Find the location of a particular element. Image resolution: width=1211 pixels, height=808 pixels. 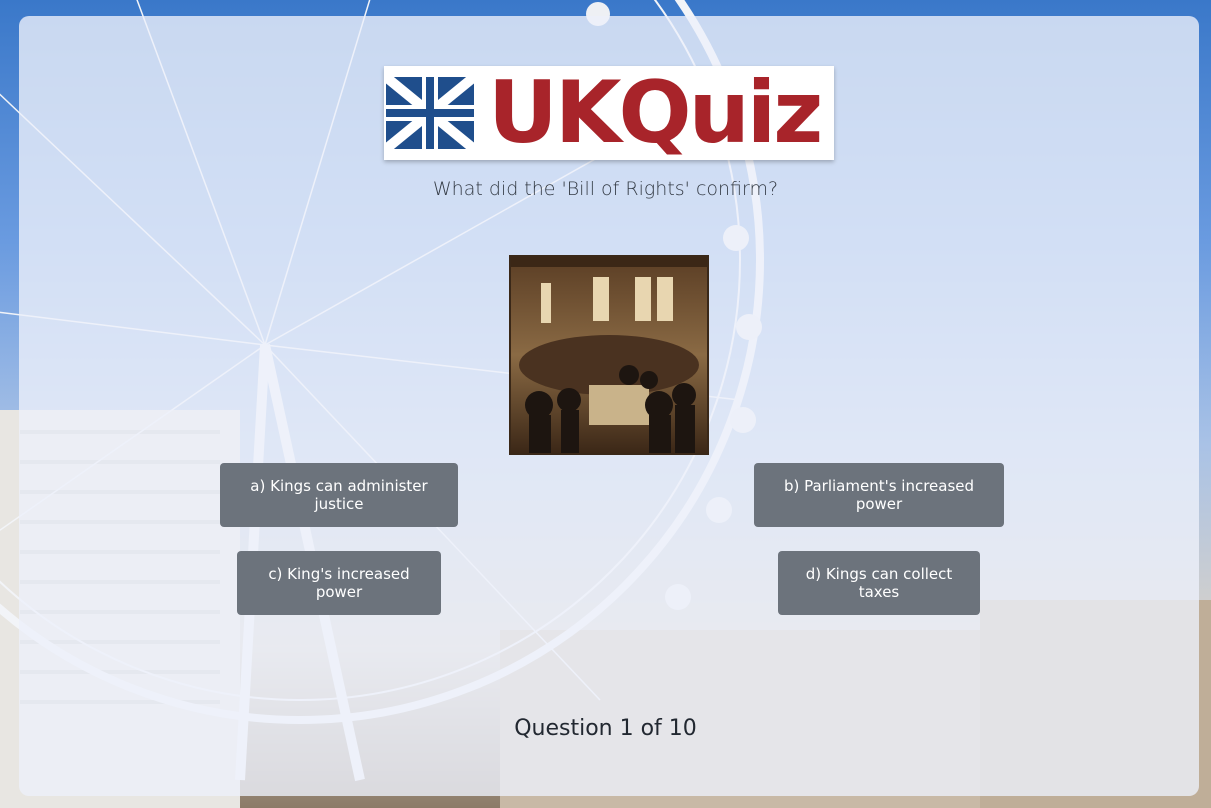

question-text: What did the 'Bill of Rights' confirm? is located at coordinates (605, 189).